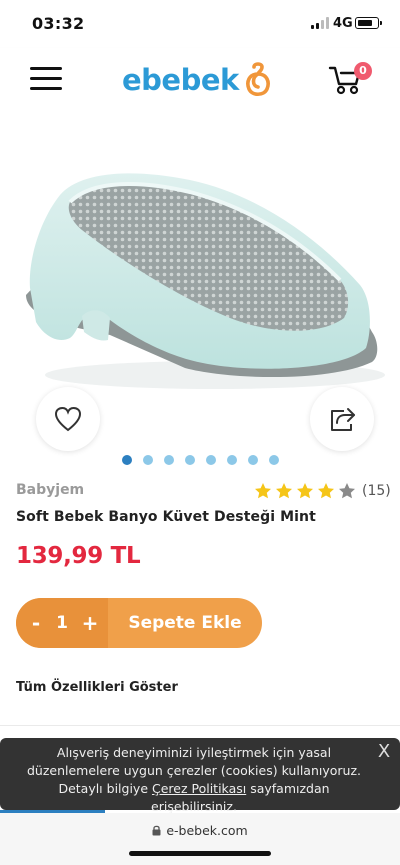 This screenshot has height=865, width=400. Describe the element at coordinates (46, 79) in the screenshot. I see `hamburger-menu-icon` at that location.